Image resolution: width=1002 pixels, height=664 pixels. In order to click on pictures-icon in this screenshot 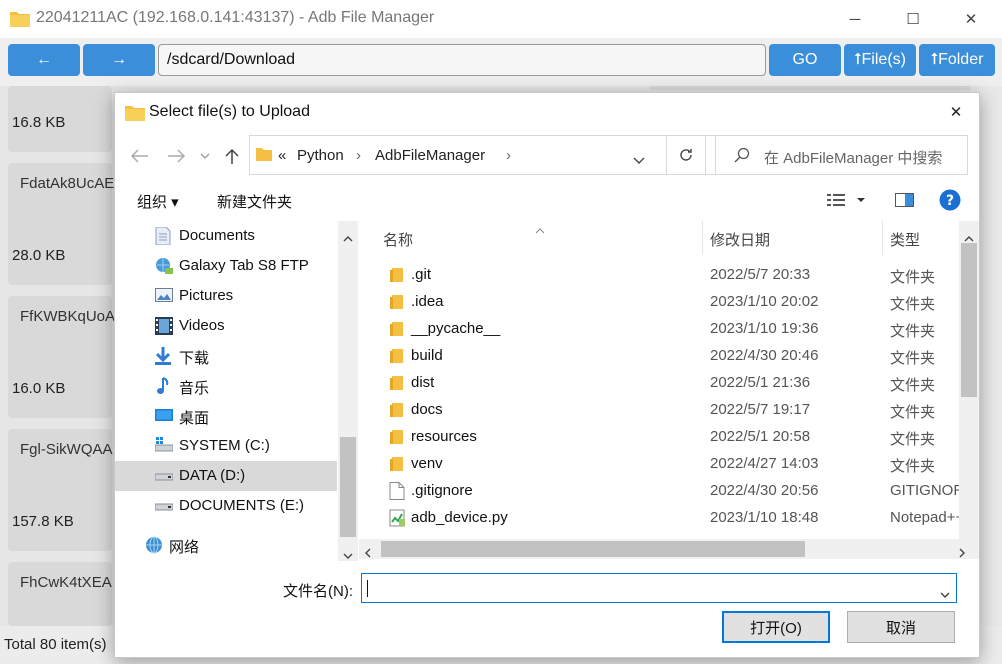, I will do `click(164, 296)`.